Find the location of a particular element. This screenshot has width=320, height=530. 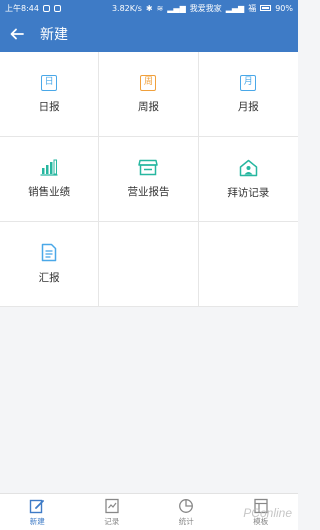

grid-item-daily-report: 日 日报 is located at coordinates (50, 94).